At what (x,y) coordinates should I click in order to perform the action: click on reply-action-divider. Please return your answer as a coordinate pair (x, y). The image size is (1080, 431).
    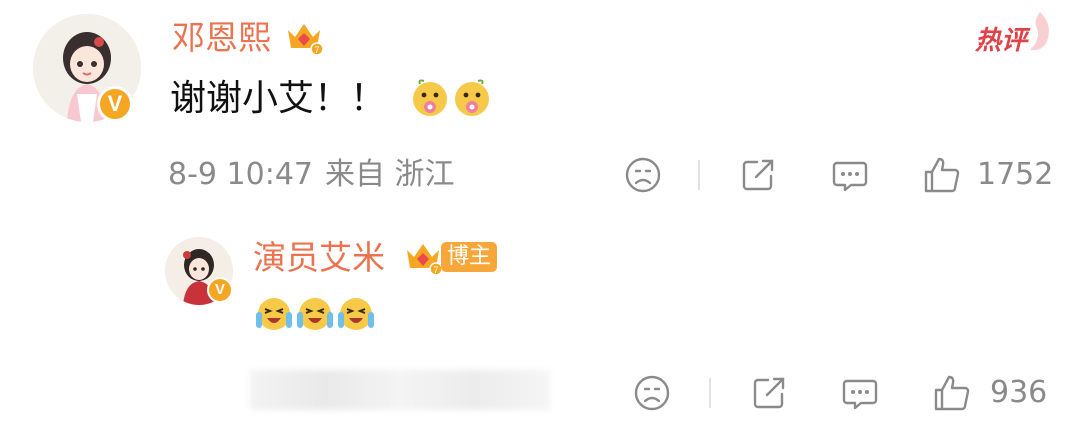
    Looking at the image, I should click on (710, 393).